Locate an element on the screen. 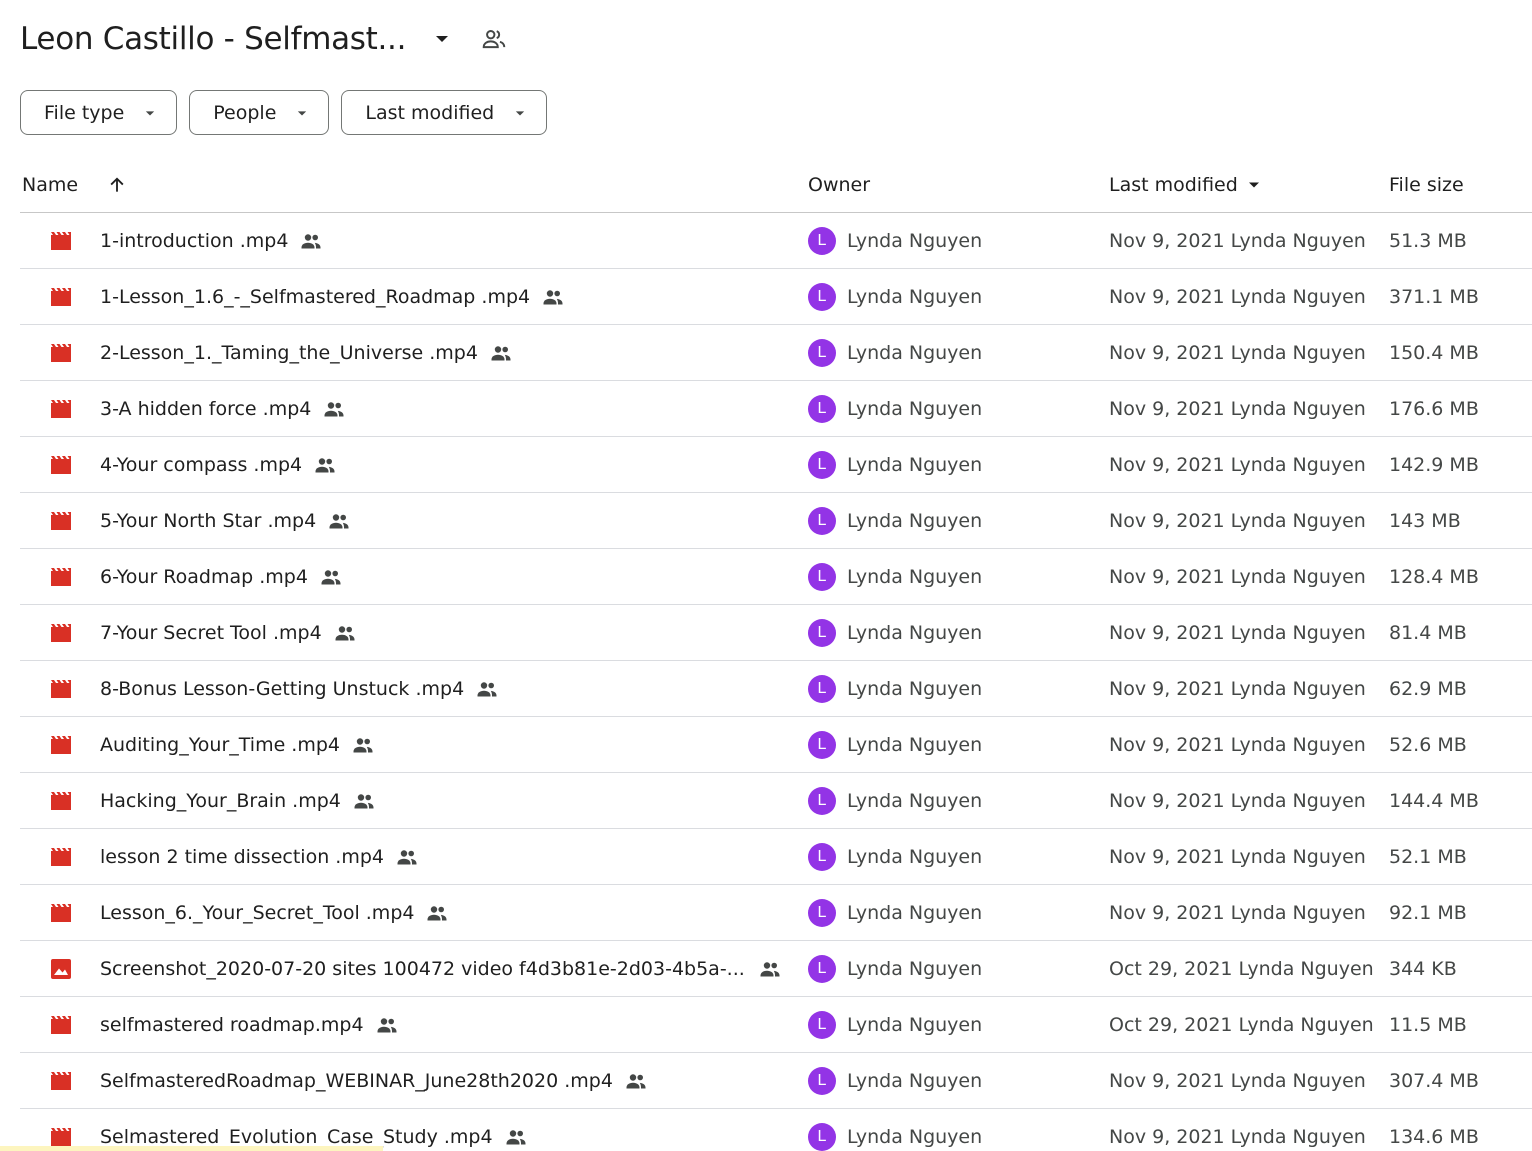 The height and width of the screenshot is (1151, 1532). file-name: 5-Your North Star .mp4 is located at coordinates (208, 521).